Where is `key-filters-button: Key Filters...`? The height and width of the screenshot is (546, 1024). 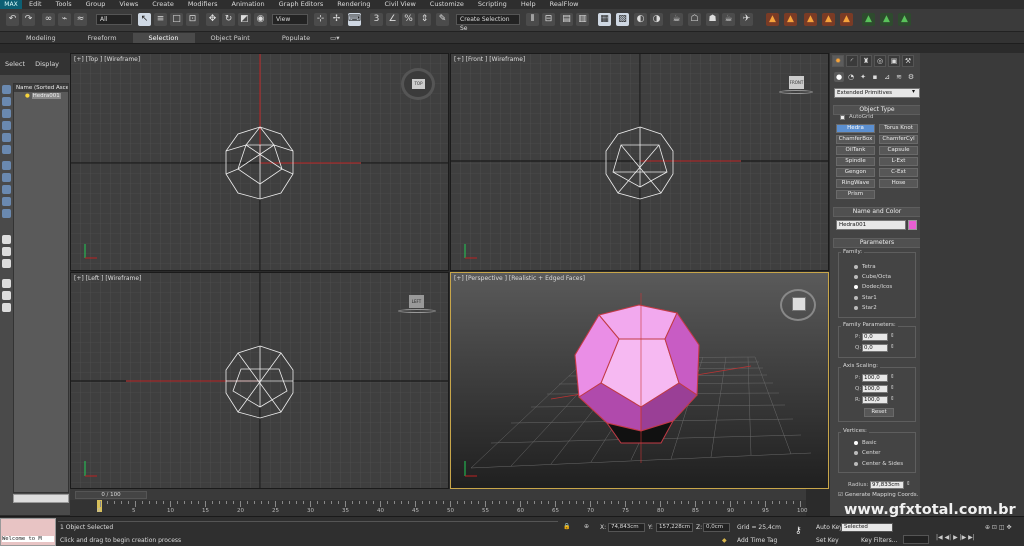 key-filters-button: Key Filters... is located at coordinates (879, 540).